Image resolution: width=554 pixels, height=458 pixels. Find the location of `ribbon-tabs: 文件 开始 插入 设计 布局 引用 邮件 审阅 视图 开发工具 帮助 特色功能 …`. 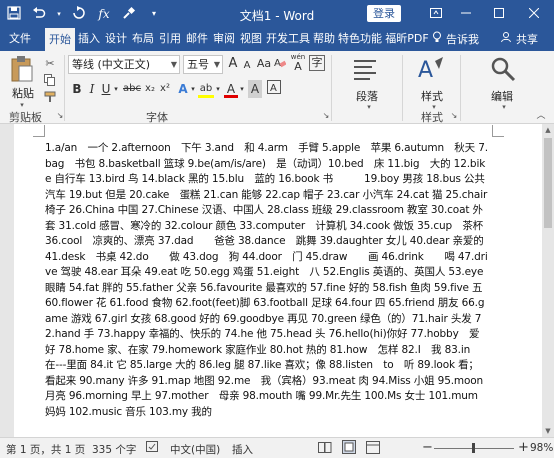

ribbon-tabs: 文件 开始 插入 设计 布局 引用 邮件 审阅 视图 开发工具 帮助 特色功能 … is located at coordinates (277, 39).